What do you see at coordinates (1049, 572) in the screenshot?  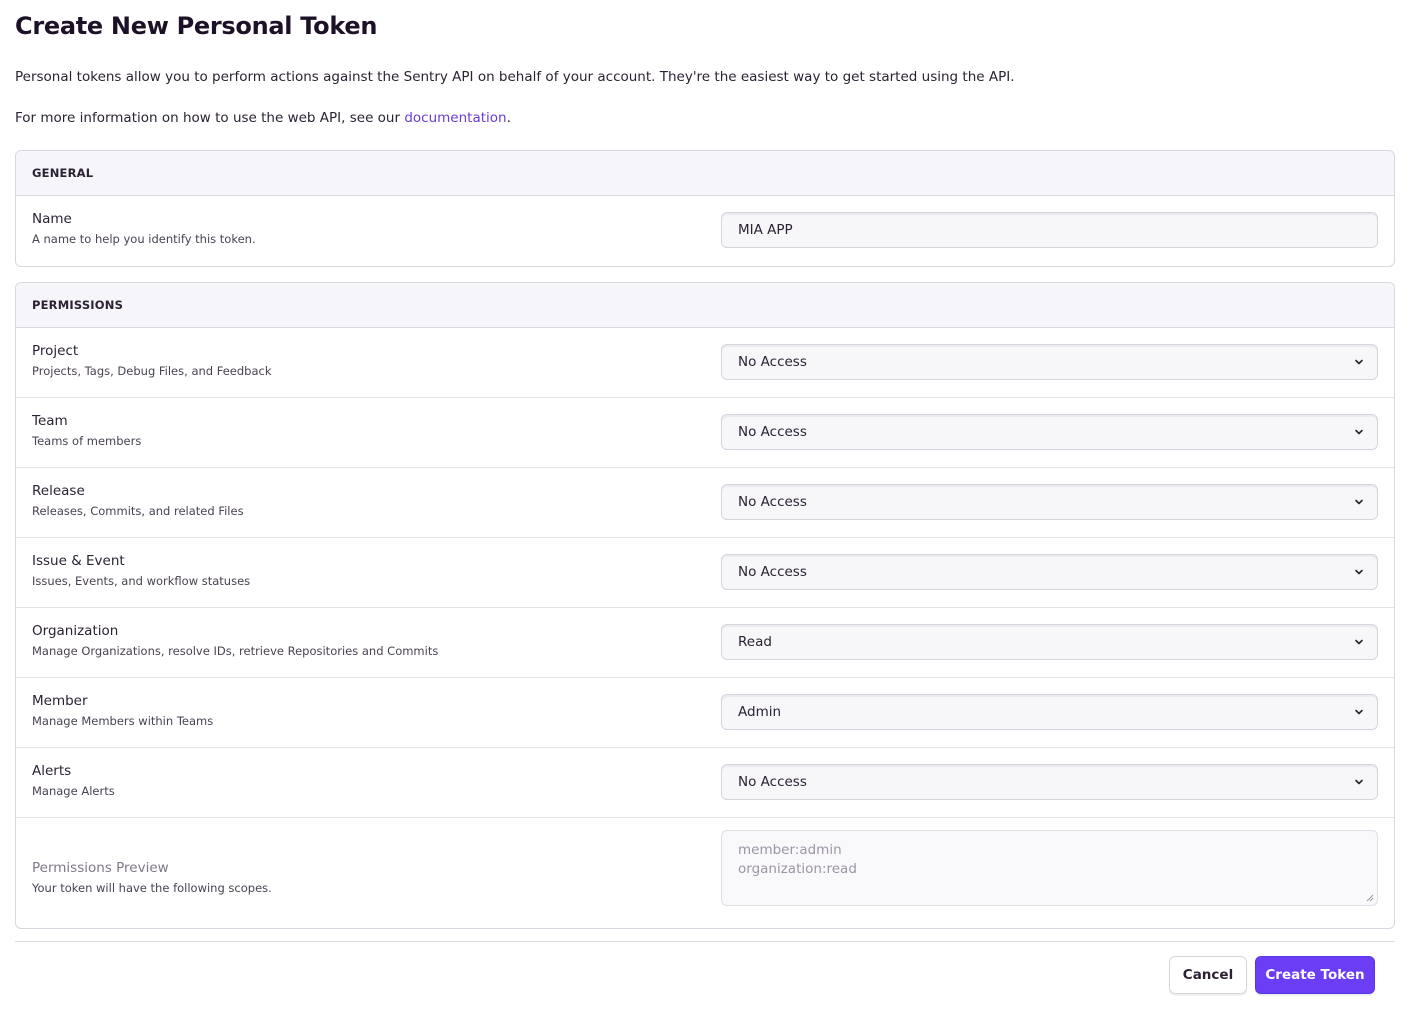 I see `permission-select-issue-event: No Access` at bounding box center [1049, 572].